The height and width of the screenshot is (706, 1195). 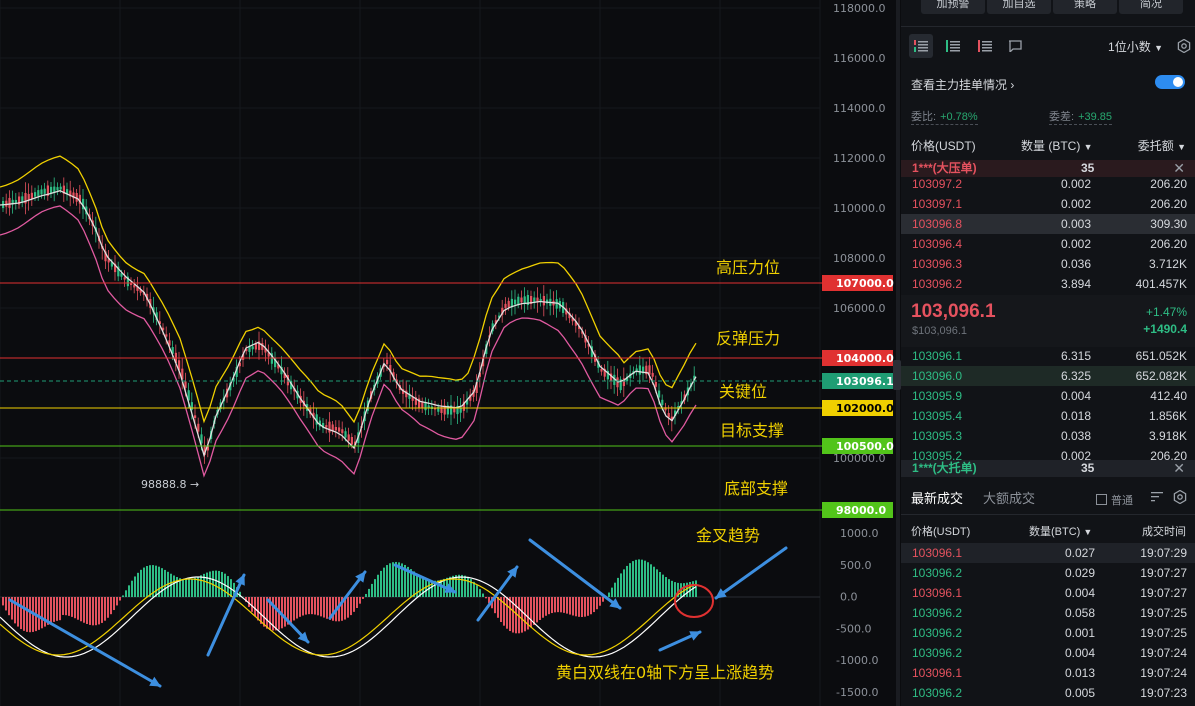 What do you see at coordinates (1179, 468) in the screenshot?
I see `close-icon: ✕` at bounding box center [1179, 468].